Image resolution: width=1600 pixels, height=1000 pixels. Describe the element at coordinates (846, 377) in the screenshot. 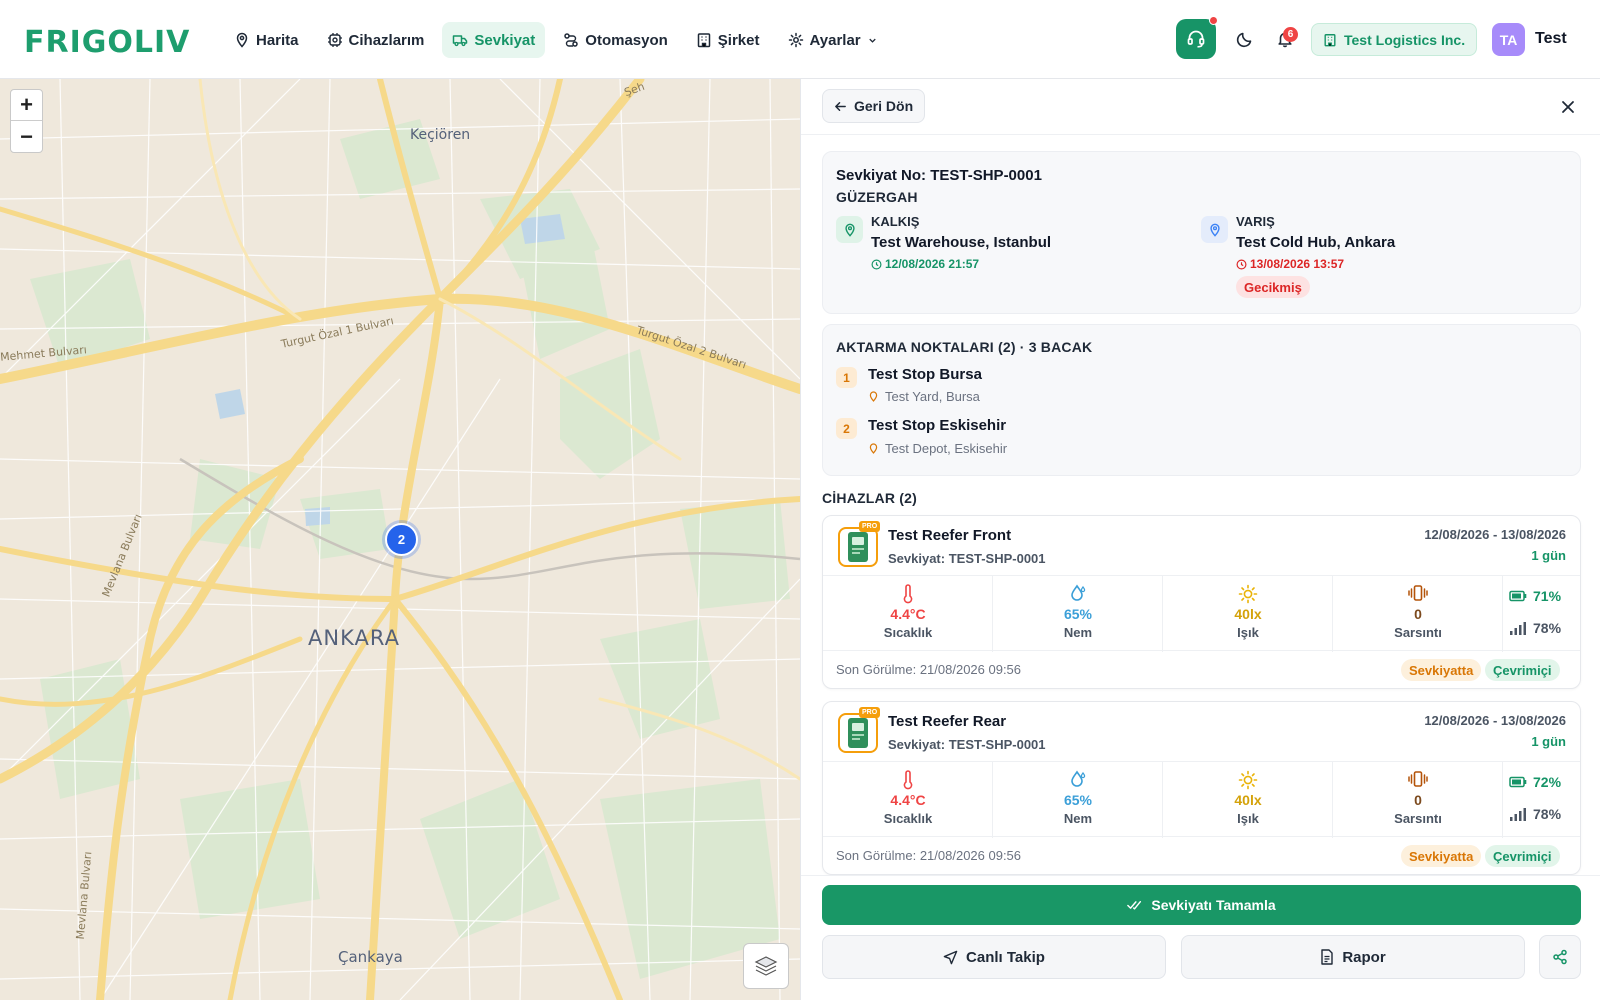

I see `stop-number-1: 1` at that location.